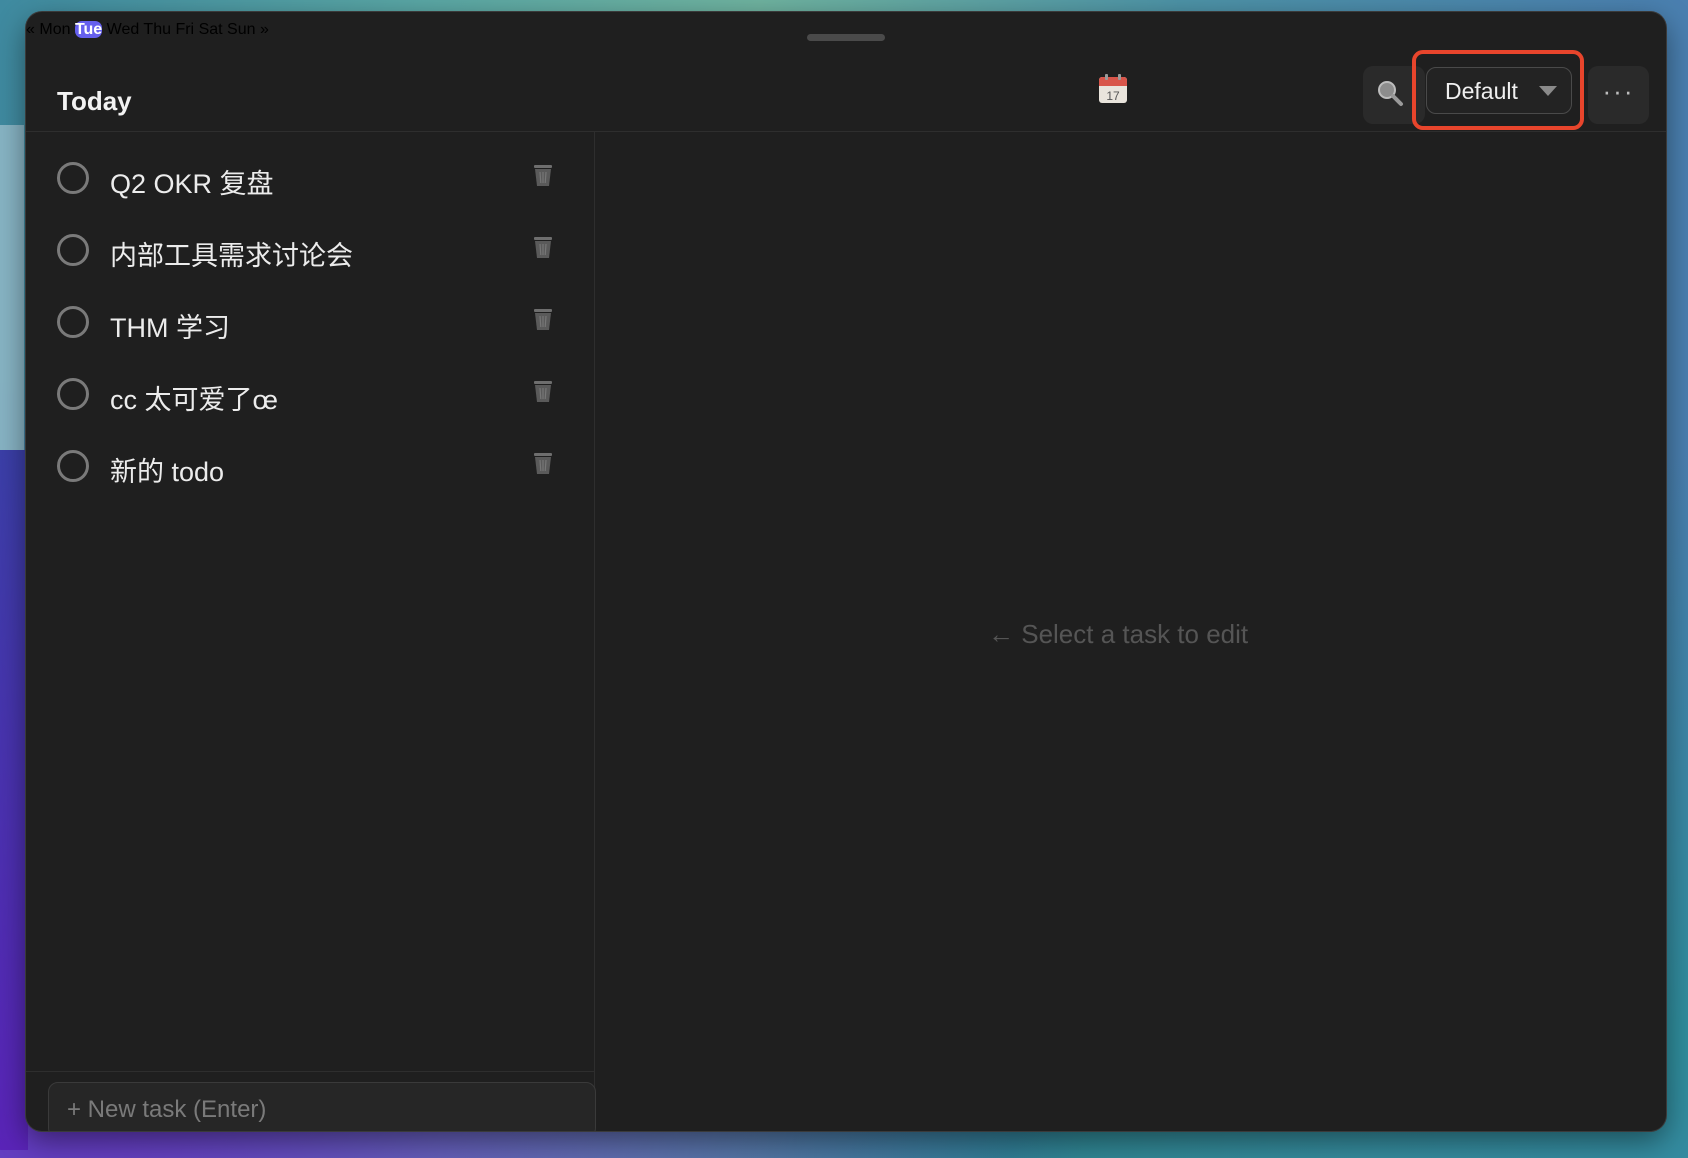 This screenshot has height=1158, width=1688. I want to click on week-navigation: « Mon Tue Wed Thu Fri Sat Sun », so click(846, 29).